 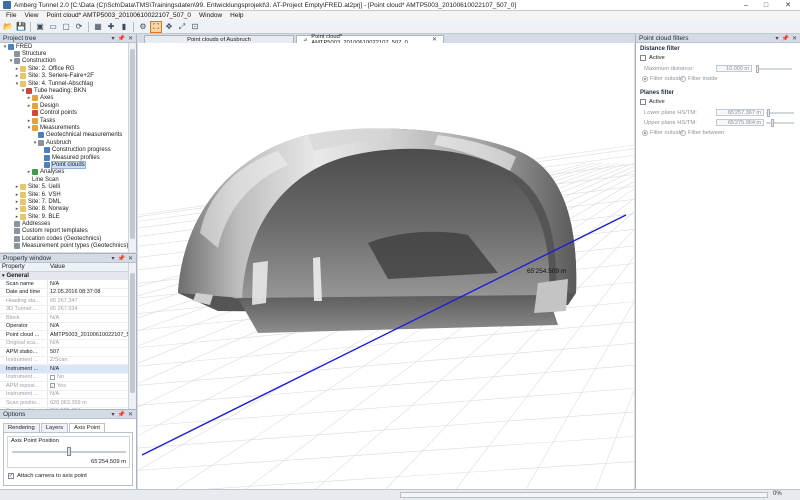 I want to click on settings-icon: ⚙, so click(x=143, y=27).